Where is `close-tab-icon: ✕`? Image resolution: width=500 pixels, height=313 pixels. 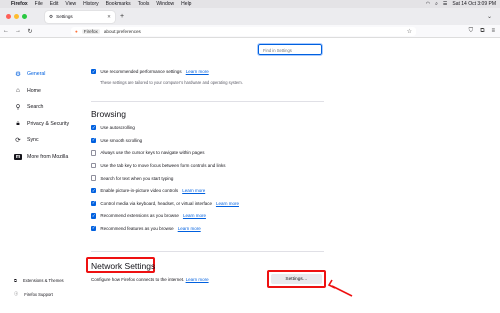 close-tab-icon: ✕ is located at coordinates (109, 17).